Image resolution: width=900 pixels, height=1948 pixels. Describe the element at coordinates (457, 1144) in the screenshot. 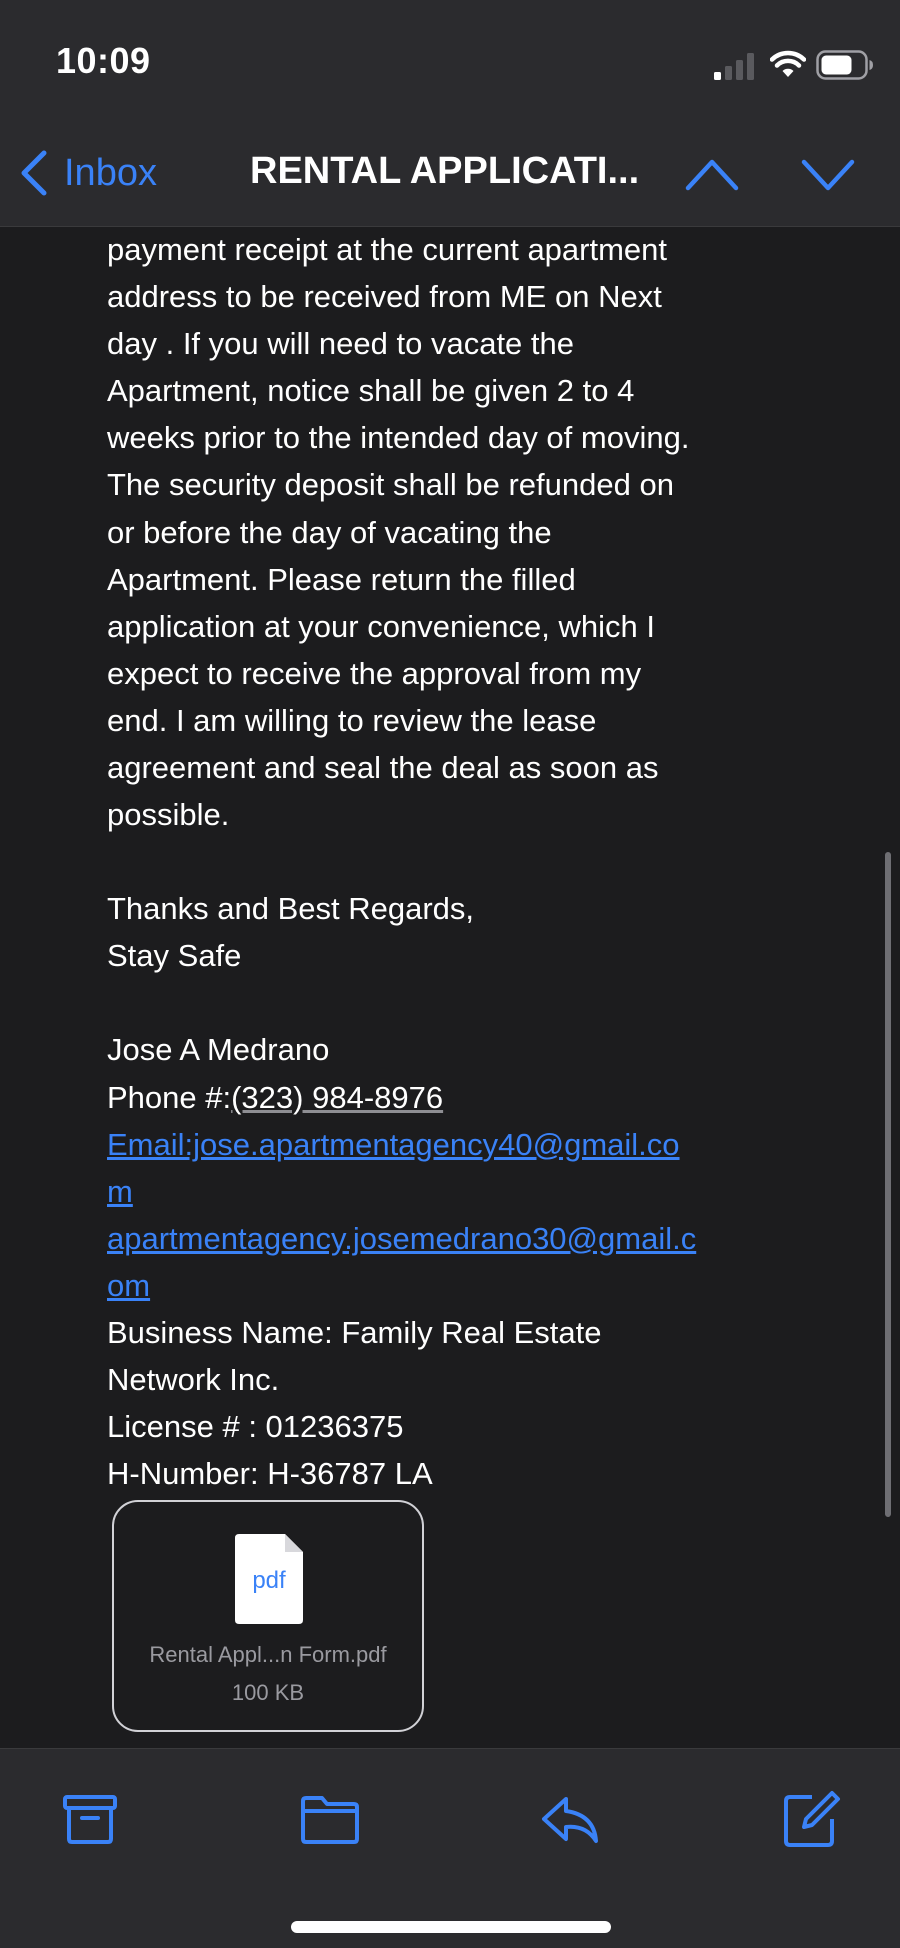

I see `email-link-1: Email:jose.apartmentagency40@gmail.co` at that location.